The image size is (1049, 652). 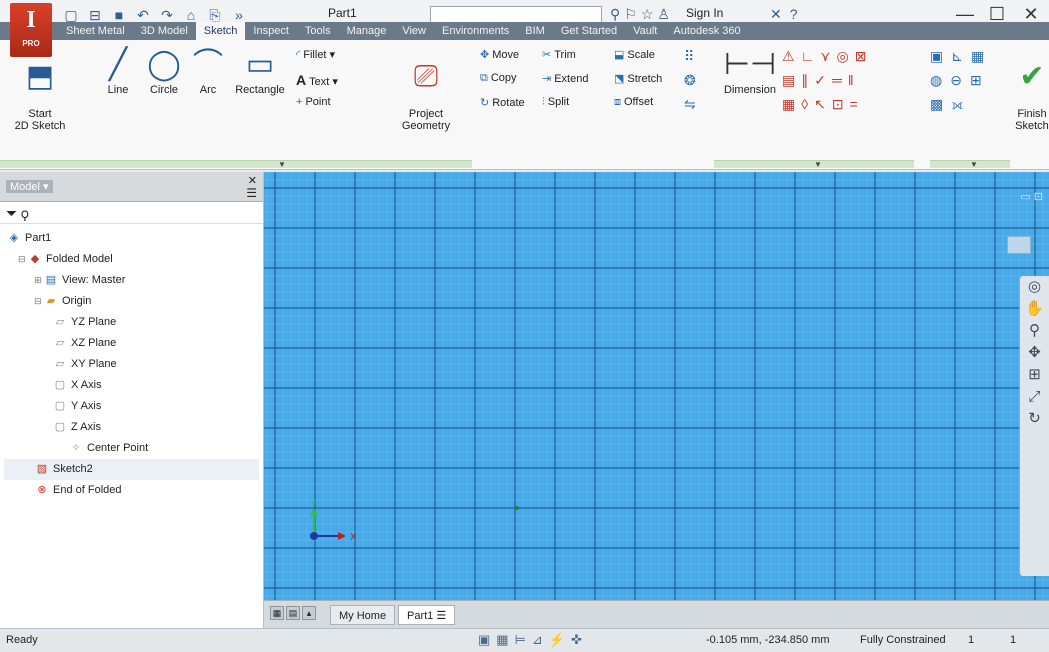 I want to click on collinear-icon: ⋎, so click(x=825, y=56).